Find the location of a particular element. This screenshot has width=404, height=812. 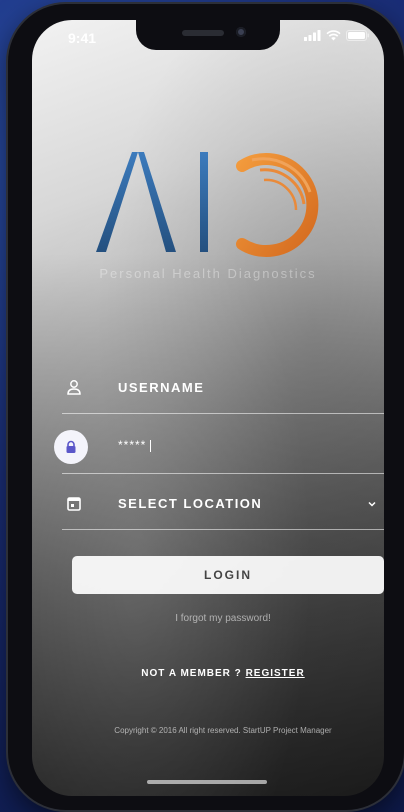

forgot-password-link: I forgot my password! is located at coordinates (208, 618).